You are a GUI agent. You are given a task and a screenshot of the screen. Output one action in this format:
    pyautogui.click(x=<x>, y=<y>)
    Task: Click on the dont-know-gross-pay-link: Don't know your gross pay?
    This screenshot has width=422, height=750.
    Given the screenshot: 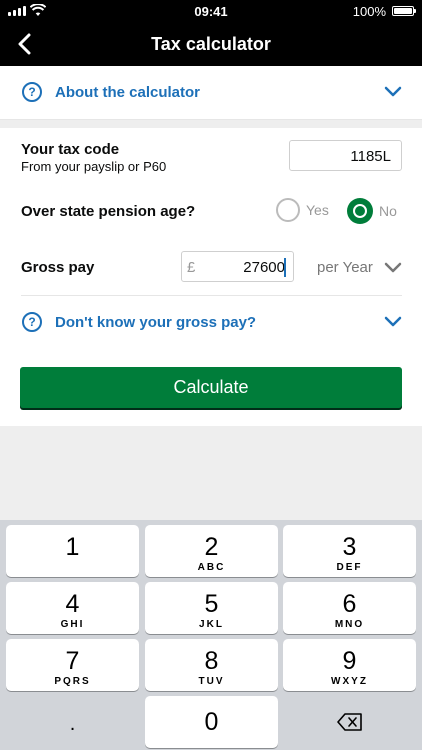 What is the action you would take?
    pyautogui.click(x=155, y=322)
    